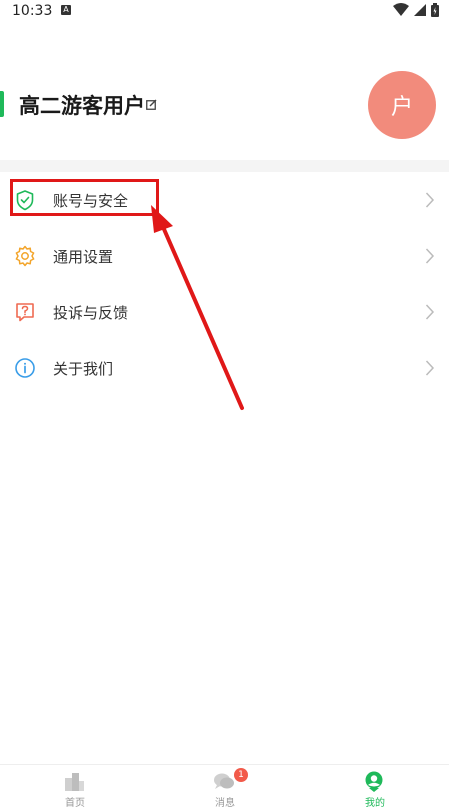 This screenshot has height=810, width=449. What do you see at coordinates (25, 256) in the screenshot?
I see `gear-icon` at bounding box center [25, 256].